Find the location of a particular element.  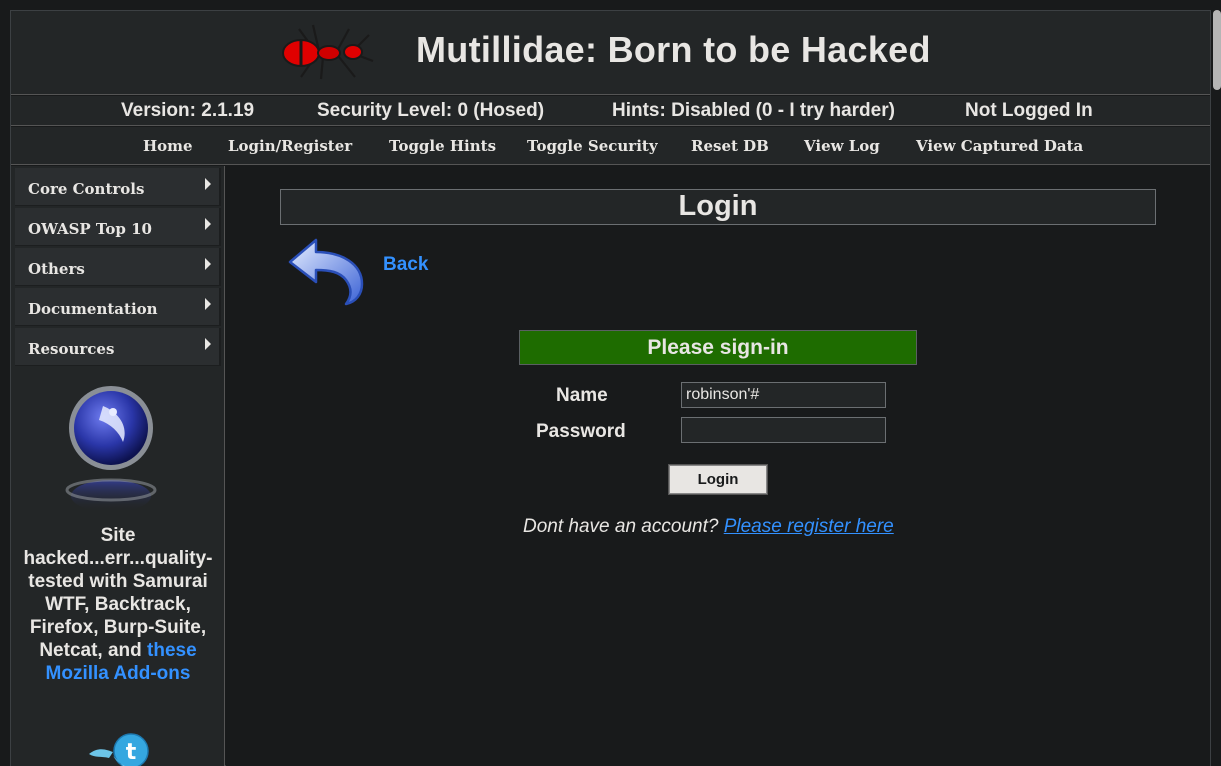

menu-view-captured-data: View Captured Data is located at coordinates (999, 146).